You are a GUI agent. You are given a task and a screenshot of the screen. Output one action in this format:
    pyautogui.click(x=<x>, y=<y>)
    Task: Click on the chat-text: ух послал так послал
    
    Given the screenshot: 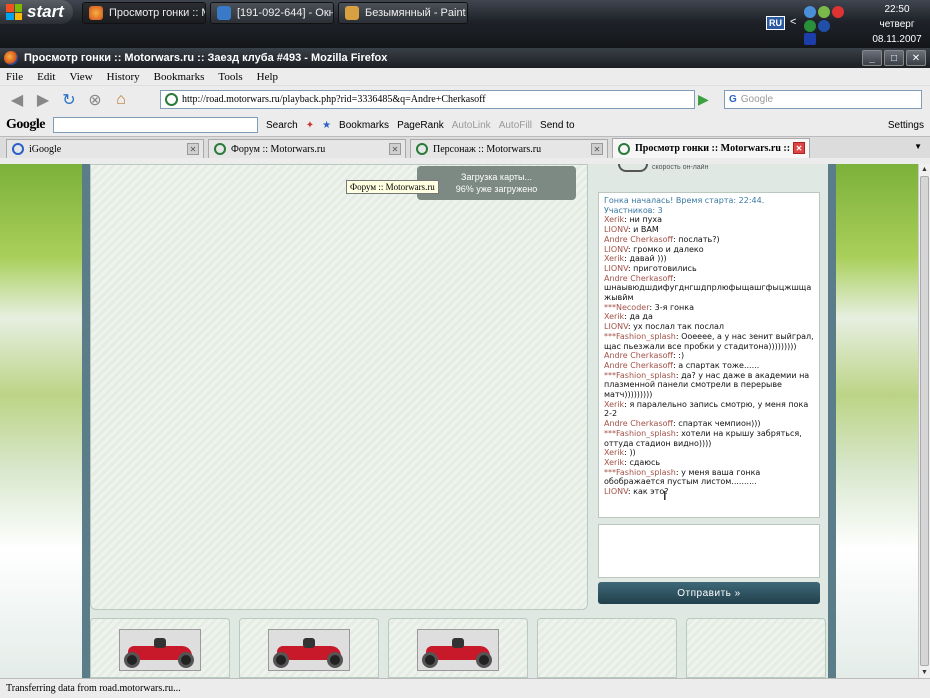 What is the action you would take?
    pyautogui.click(x=678, y=327)
    